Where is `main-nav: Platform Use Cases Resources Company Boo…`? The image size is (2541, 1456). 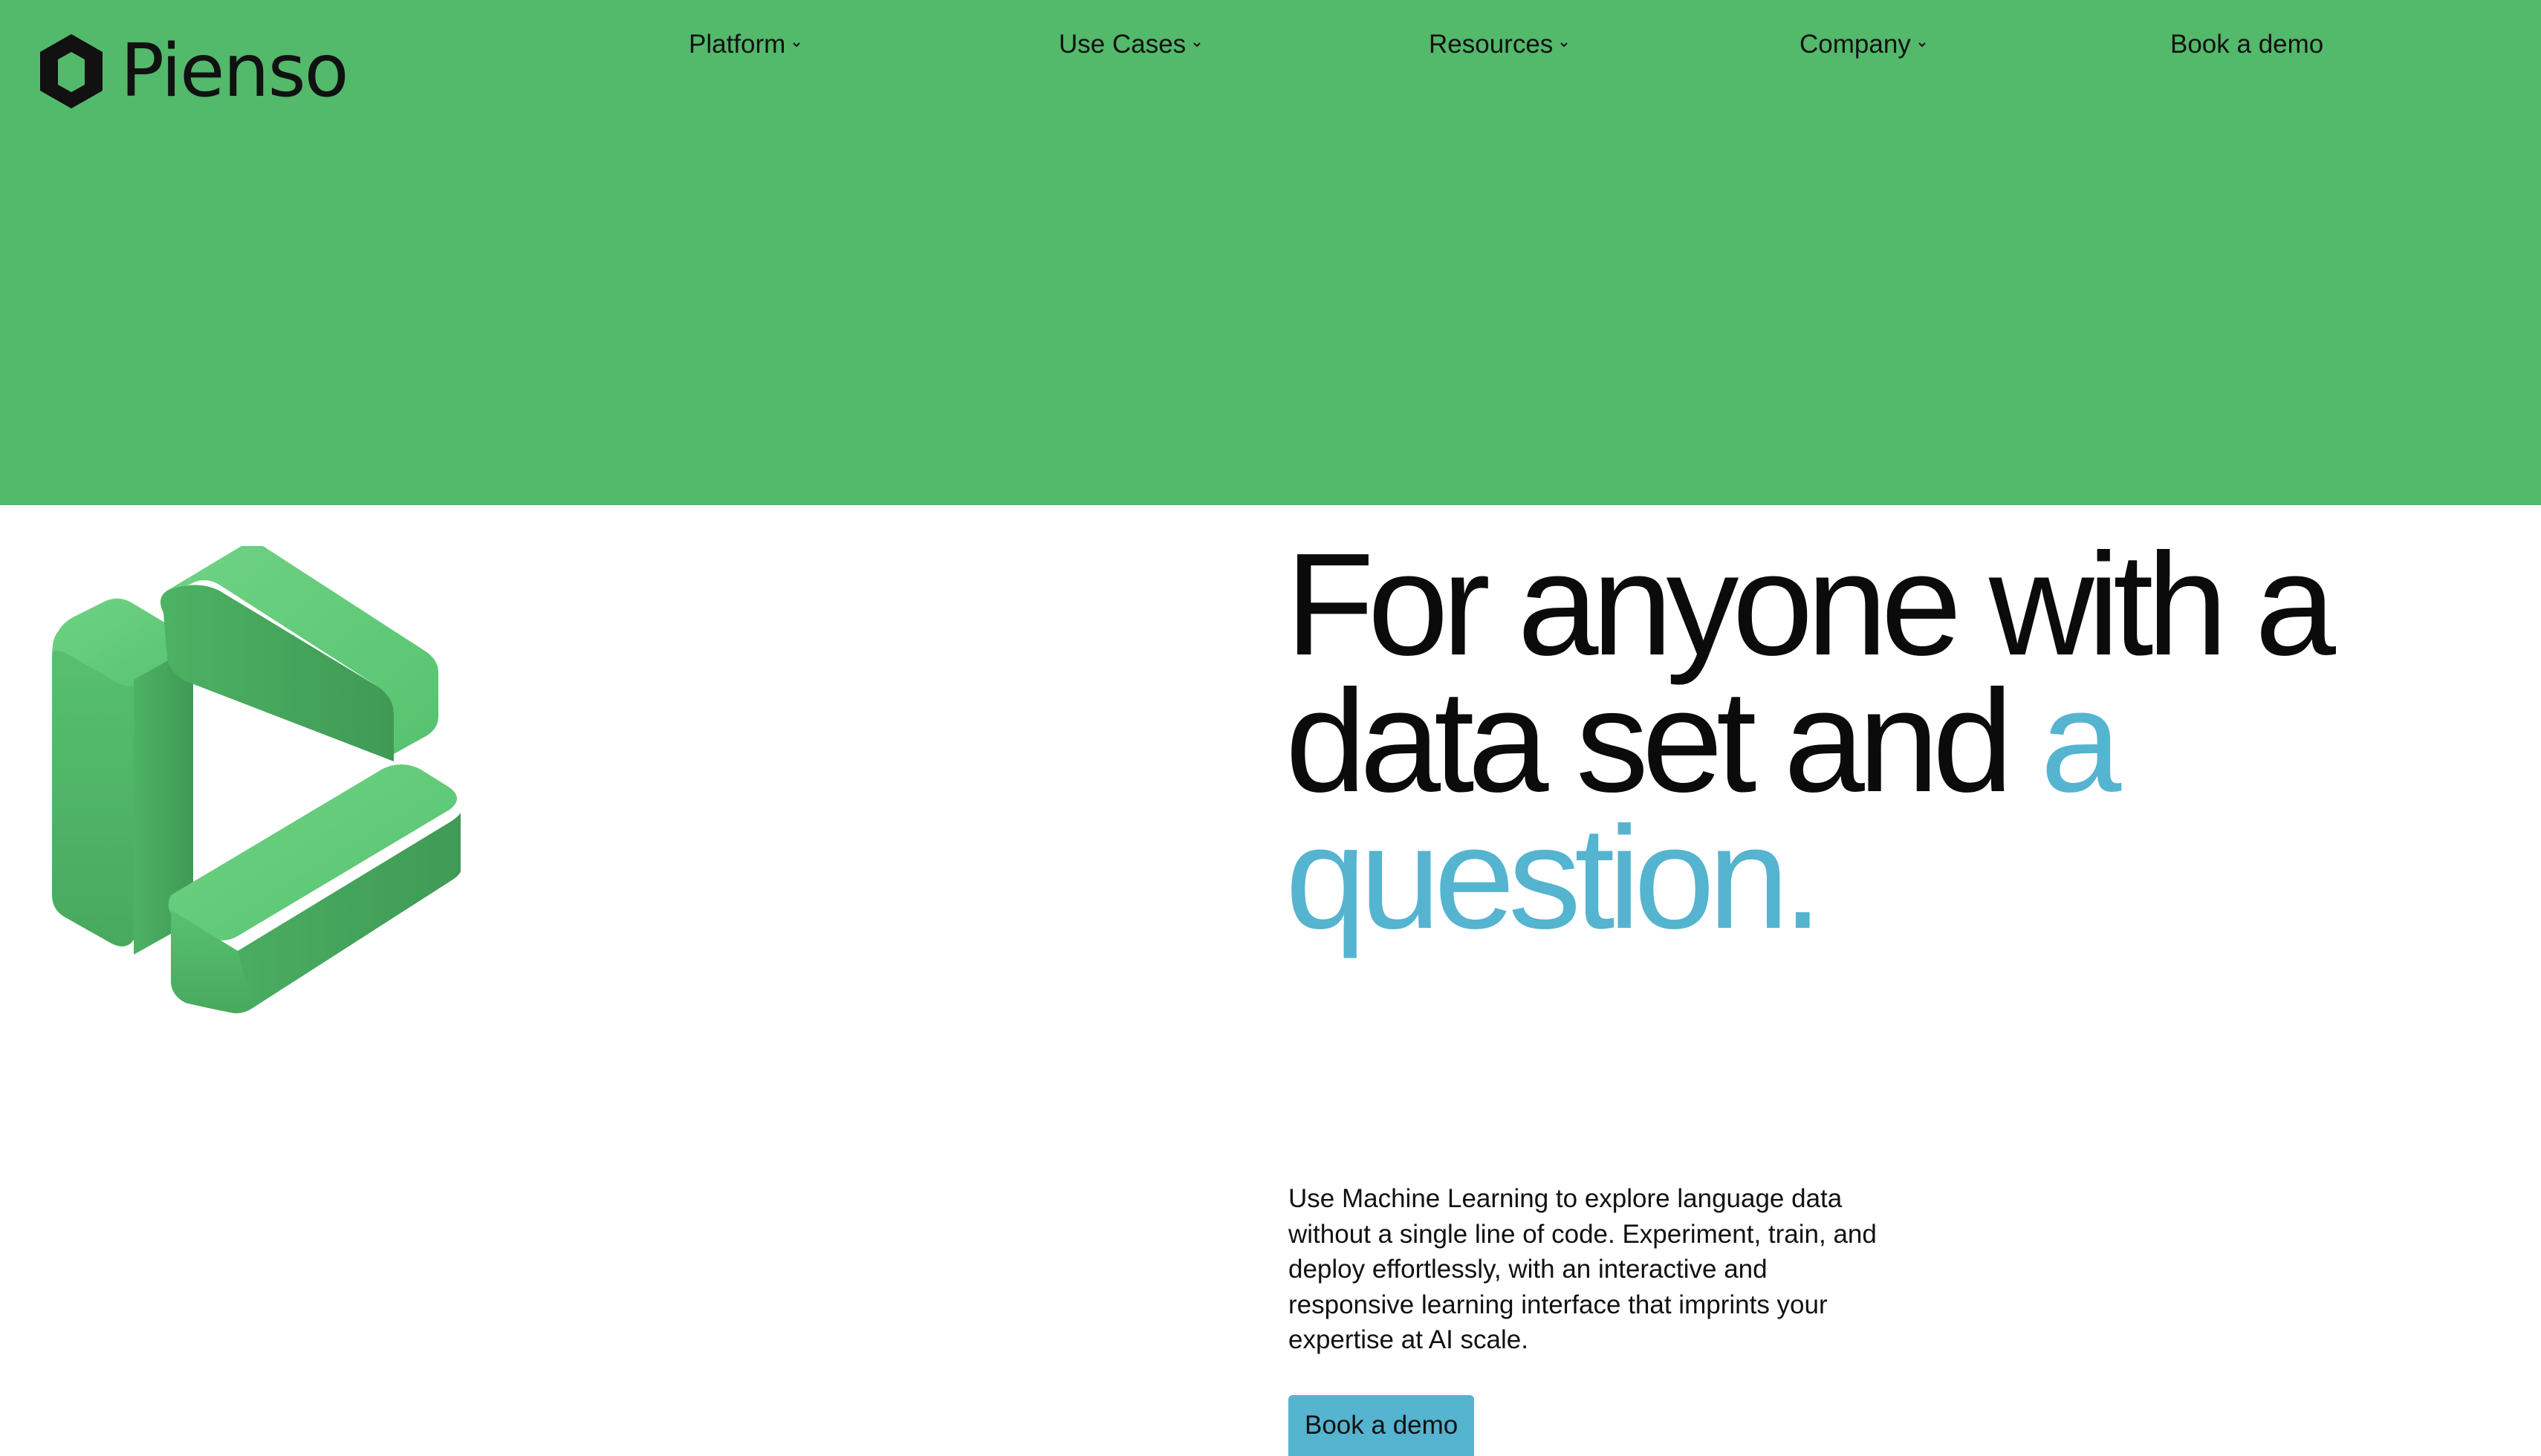
main-nav: Platform Use Cases Resources Company Boo… is located at coordinates (1270, 49).